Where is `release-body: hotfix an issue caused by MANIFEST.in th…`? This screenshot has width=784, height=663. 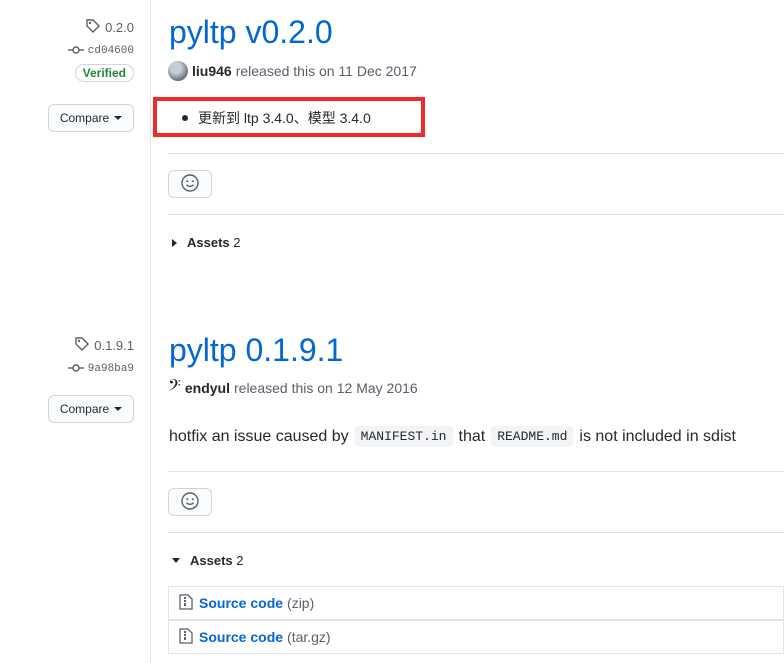 release-body: hotfix an issue caused by MANIFEST.in th… is located at coordinates (452, 436).